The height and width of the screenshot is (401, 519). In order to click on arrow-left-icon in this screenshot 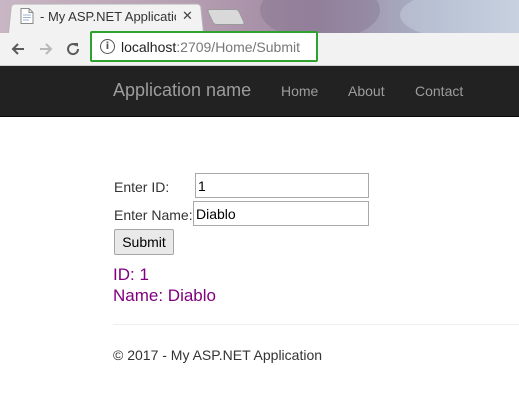, I will do `click(17, 49)`.